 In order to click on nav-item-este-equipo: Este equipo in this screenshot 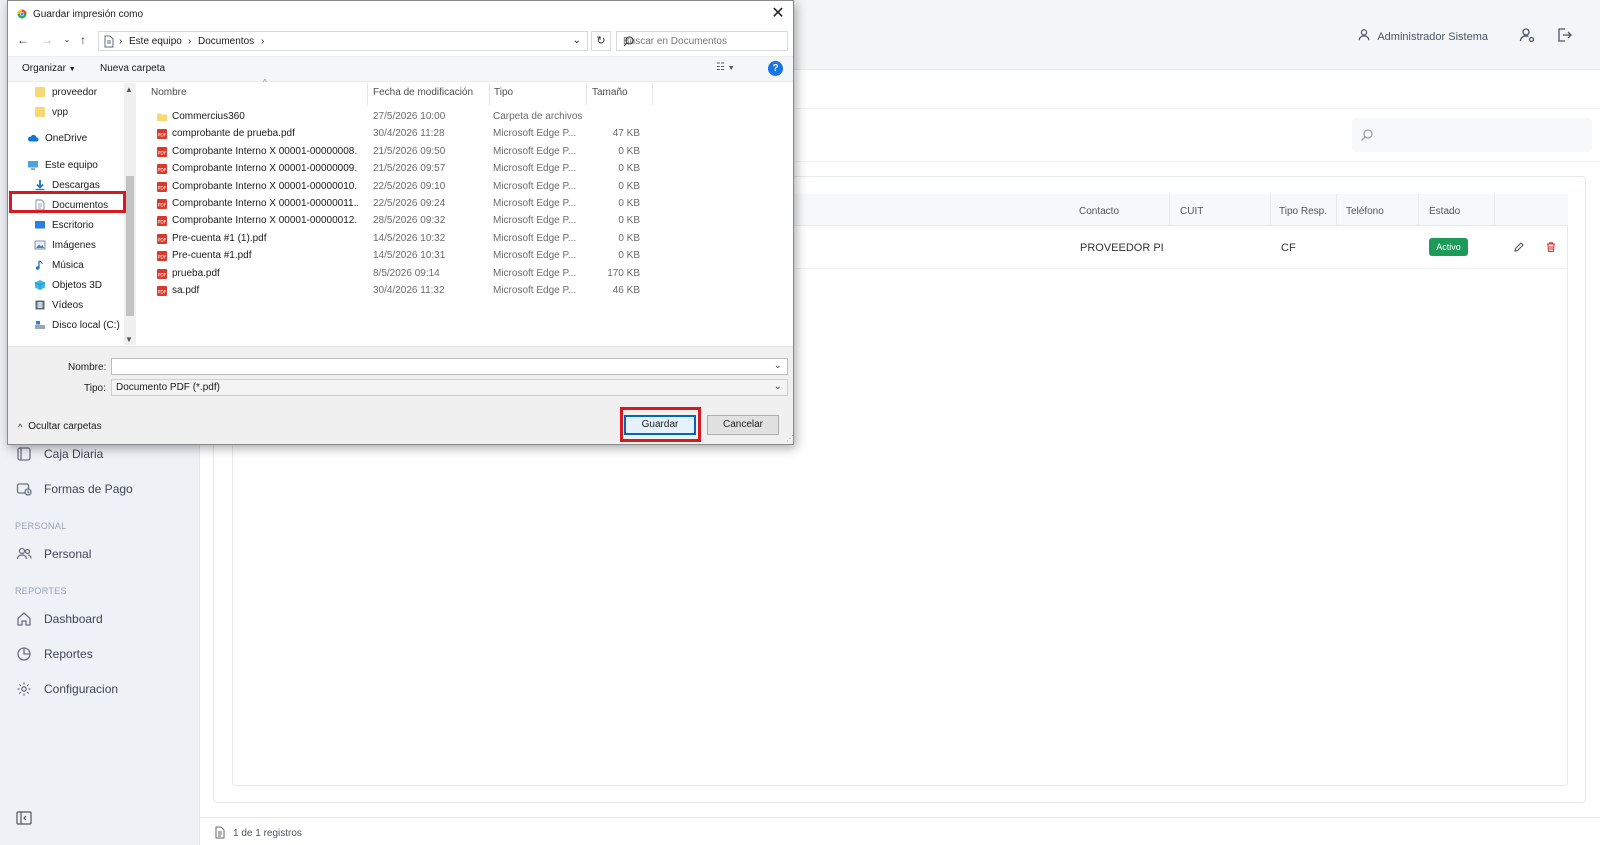, I will do `click(62, 165)`.